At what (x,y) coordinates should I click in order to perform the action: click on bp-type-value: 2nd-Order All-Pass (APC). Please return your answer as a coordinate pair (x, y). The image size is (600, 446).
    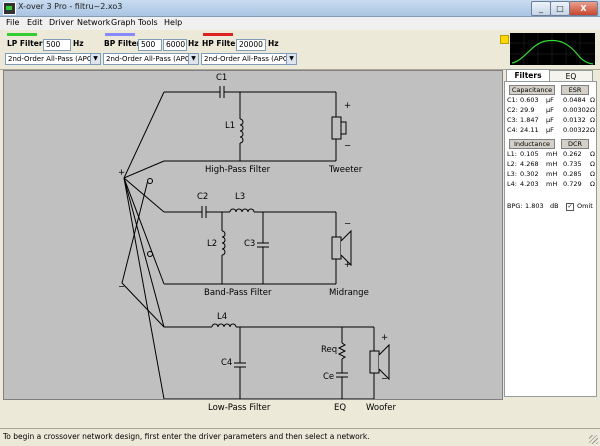
    Looking at the image, I should click on (149, 59).